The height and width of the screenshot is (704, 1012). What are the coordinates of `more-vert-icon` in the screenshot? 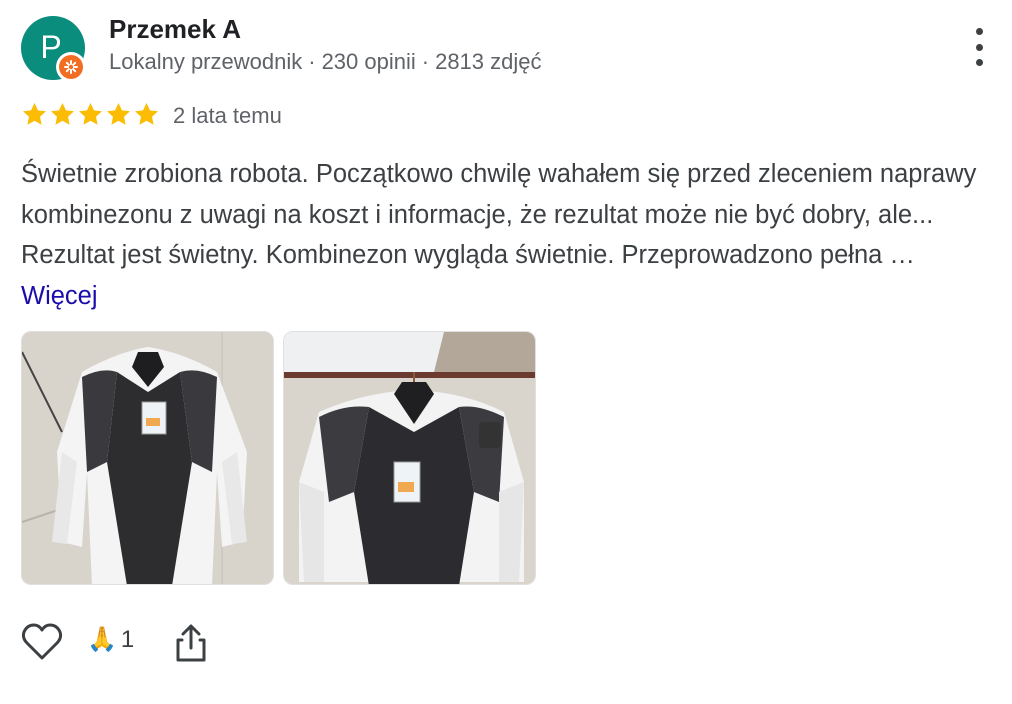 It's located at (979, 47).